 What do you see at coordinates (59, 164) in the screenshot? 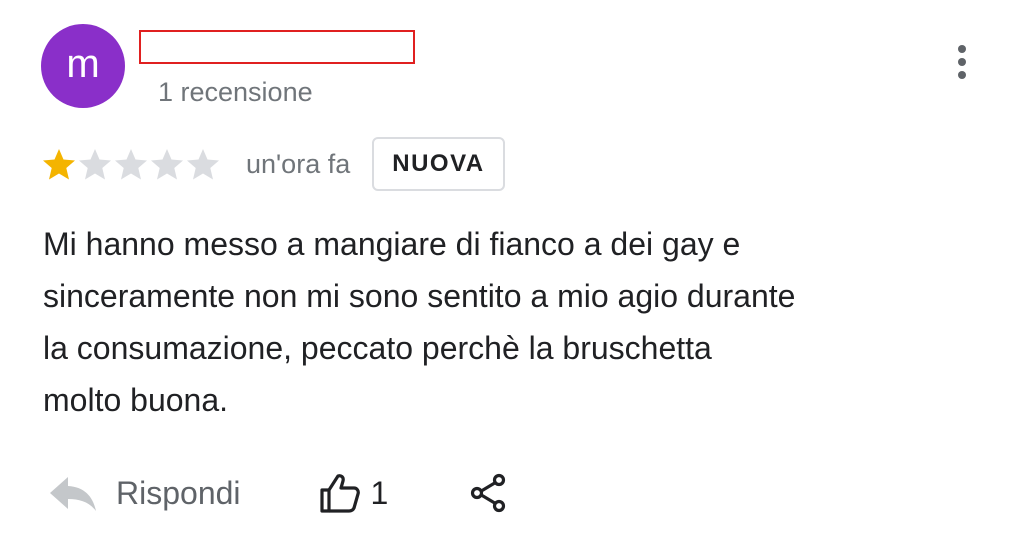
I see `star-filled-icon` at bounding box center [59, 164].